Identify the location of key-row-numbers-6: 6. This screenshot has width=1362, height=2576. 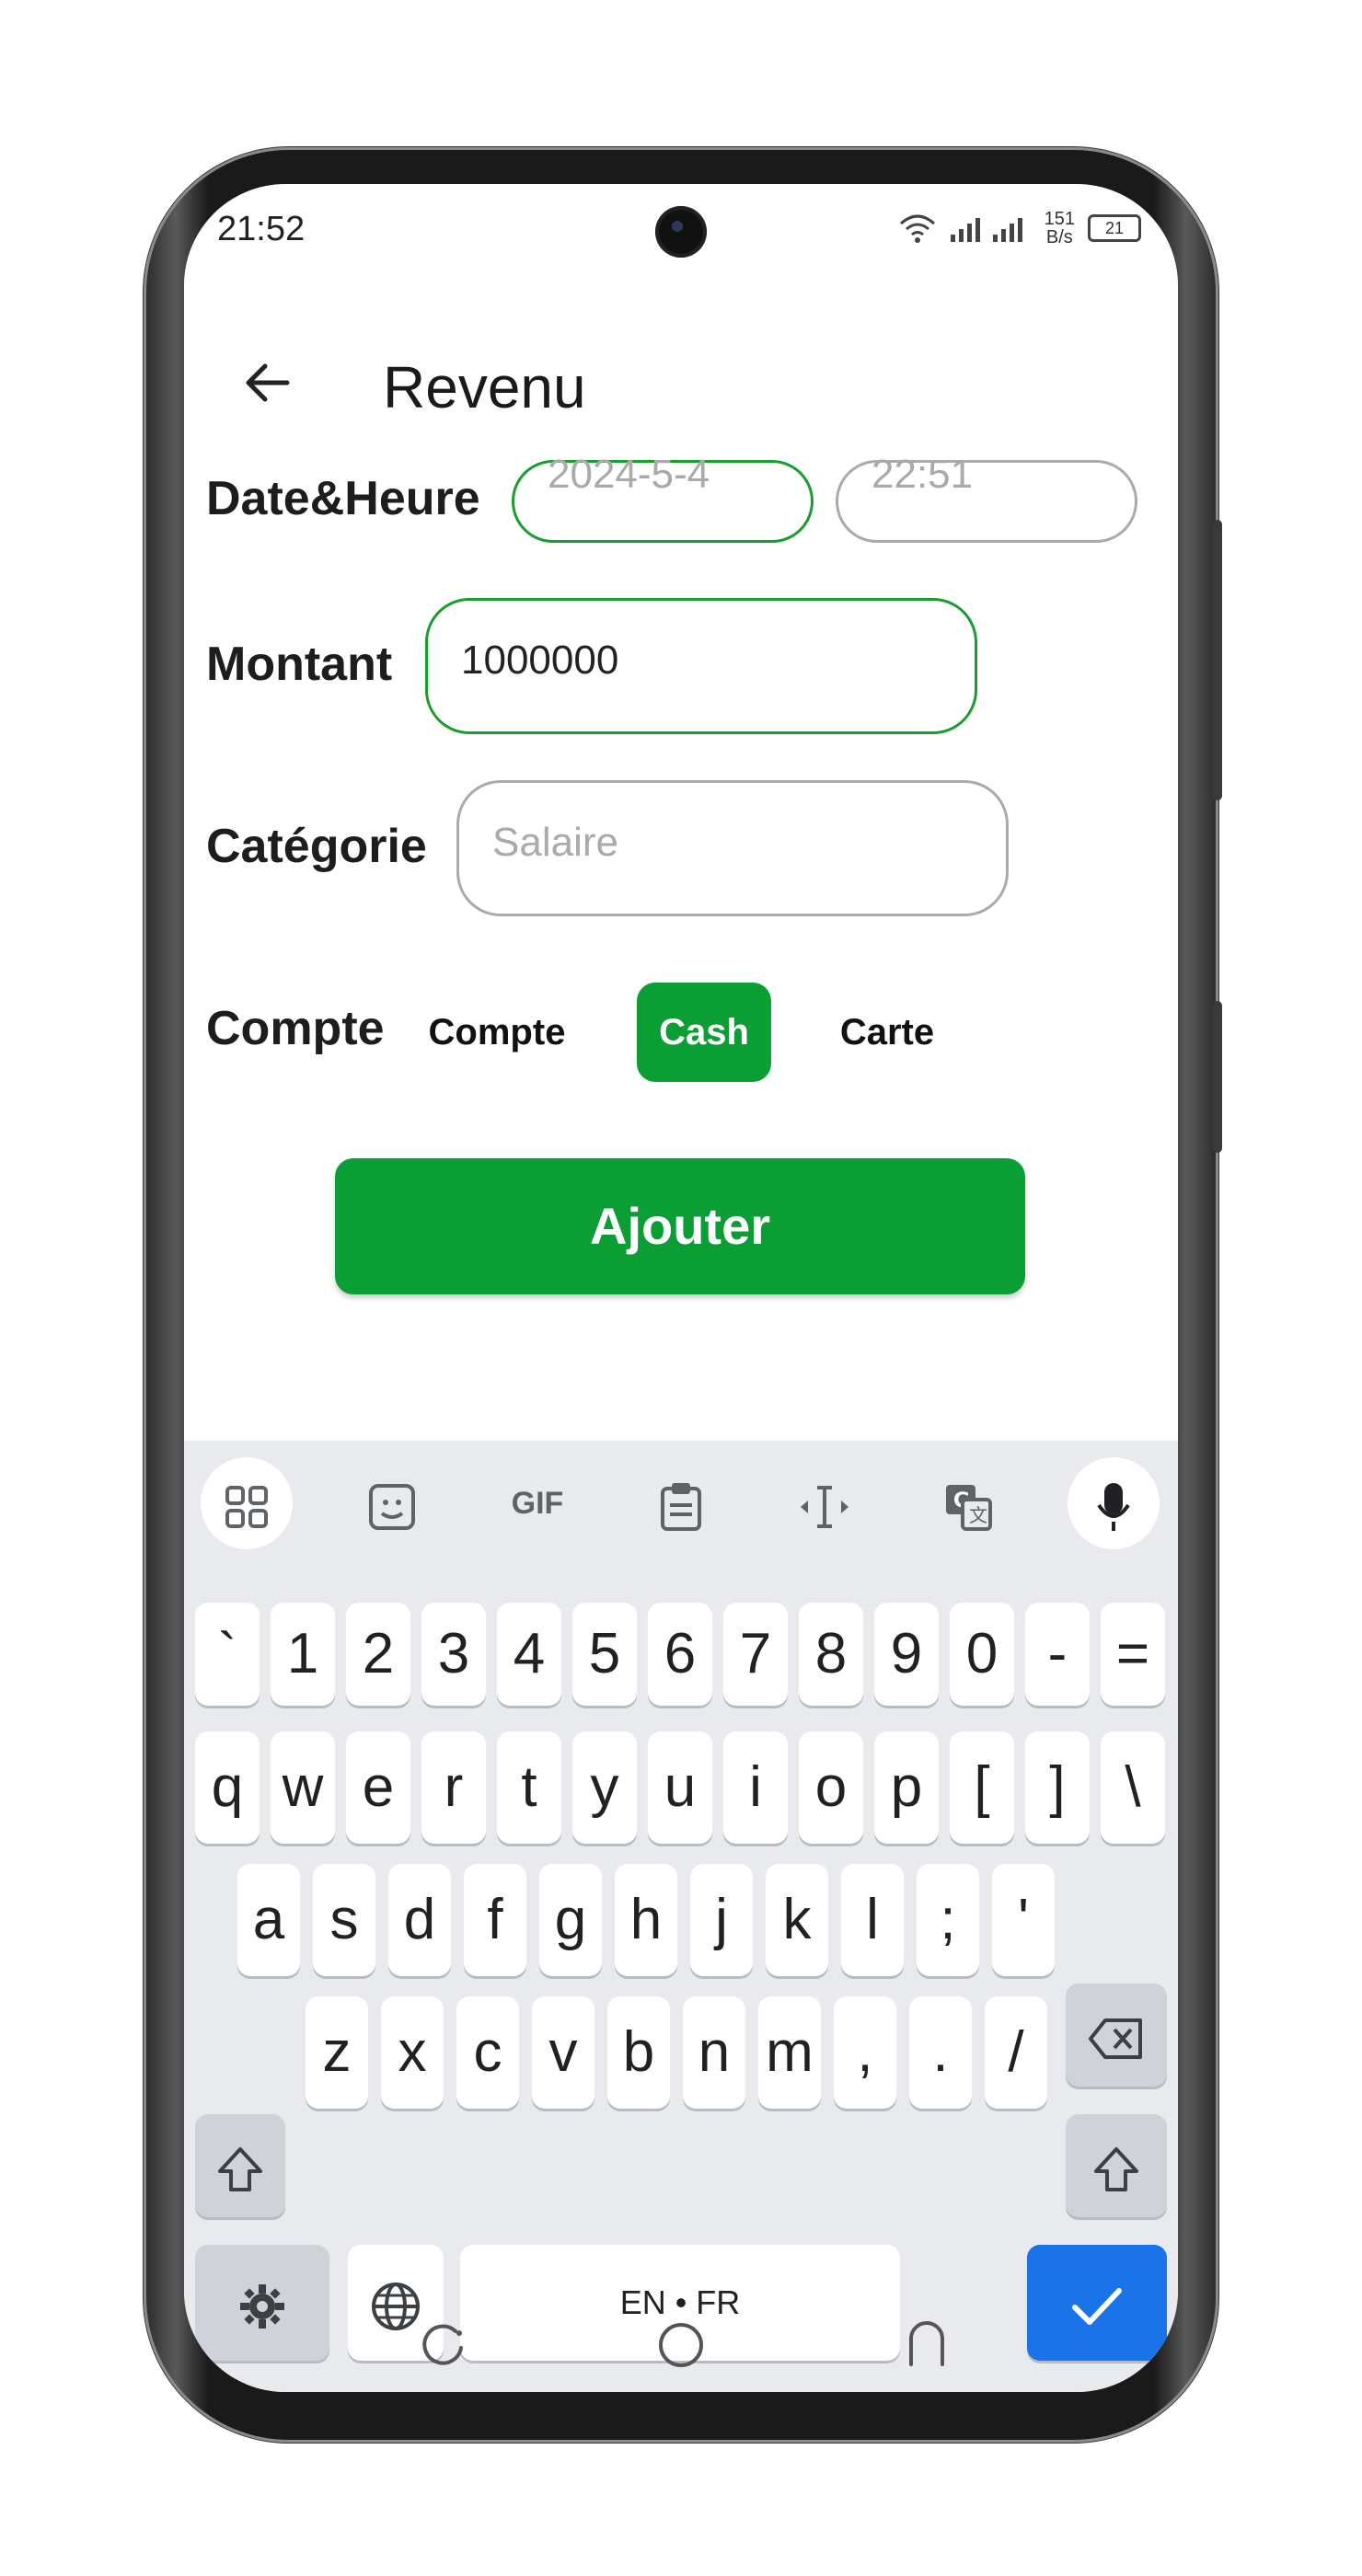
(680, 1654).